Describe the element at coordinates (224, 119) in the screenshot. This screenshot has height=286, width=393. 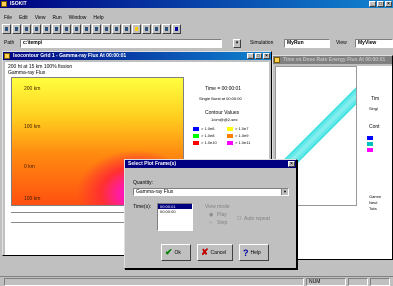
I see `contour-units: 1/cm@@2-sec` at that location.